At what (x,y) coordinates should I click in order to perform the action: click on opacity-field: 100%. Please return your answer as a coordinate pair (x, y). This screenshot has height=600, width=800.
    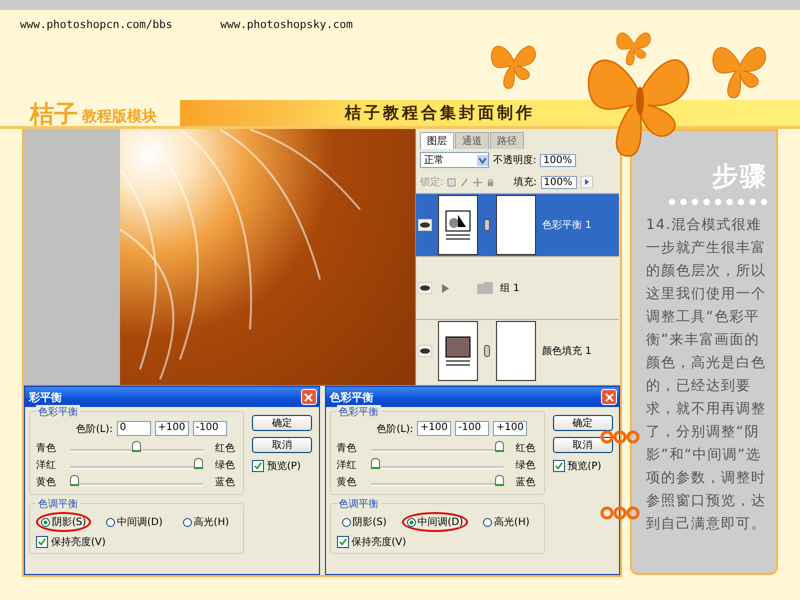
    Looking at the image, I should click on (558, 160).